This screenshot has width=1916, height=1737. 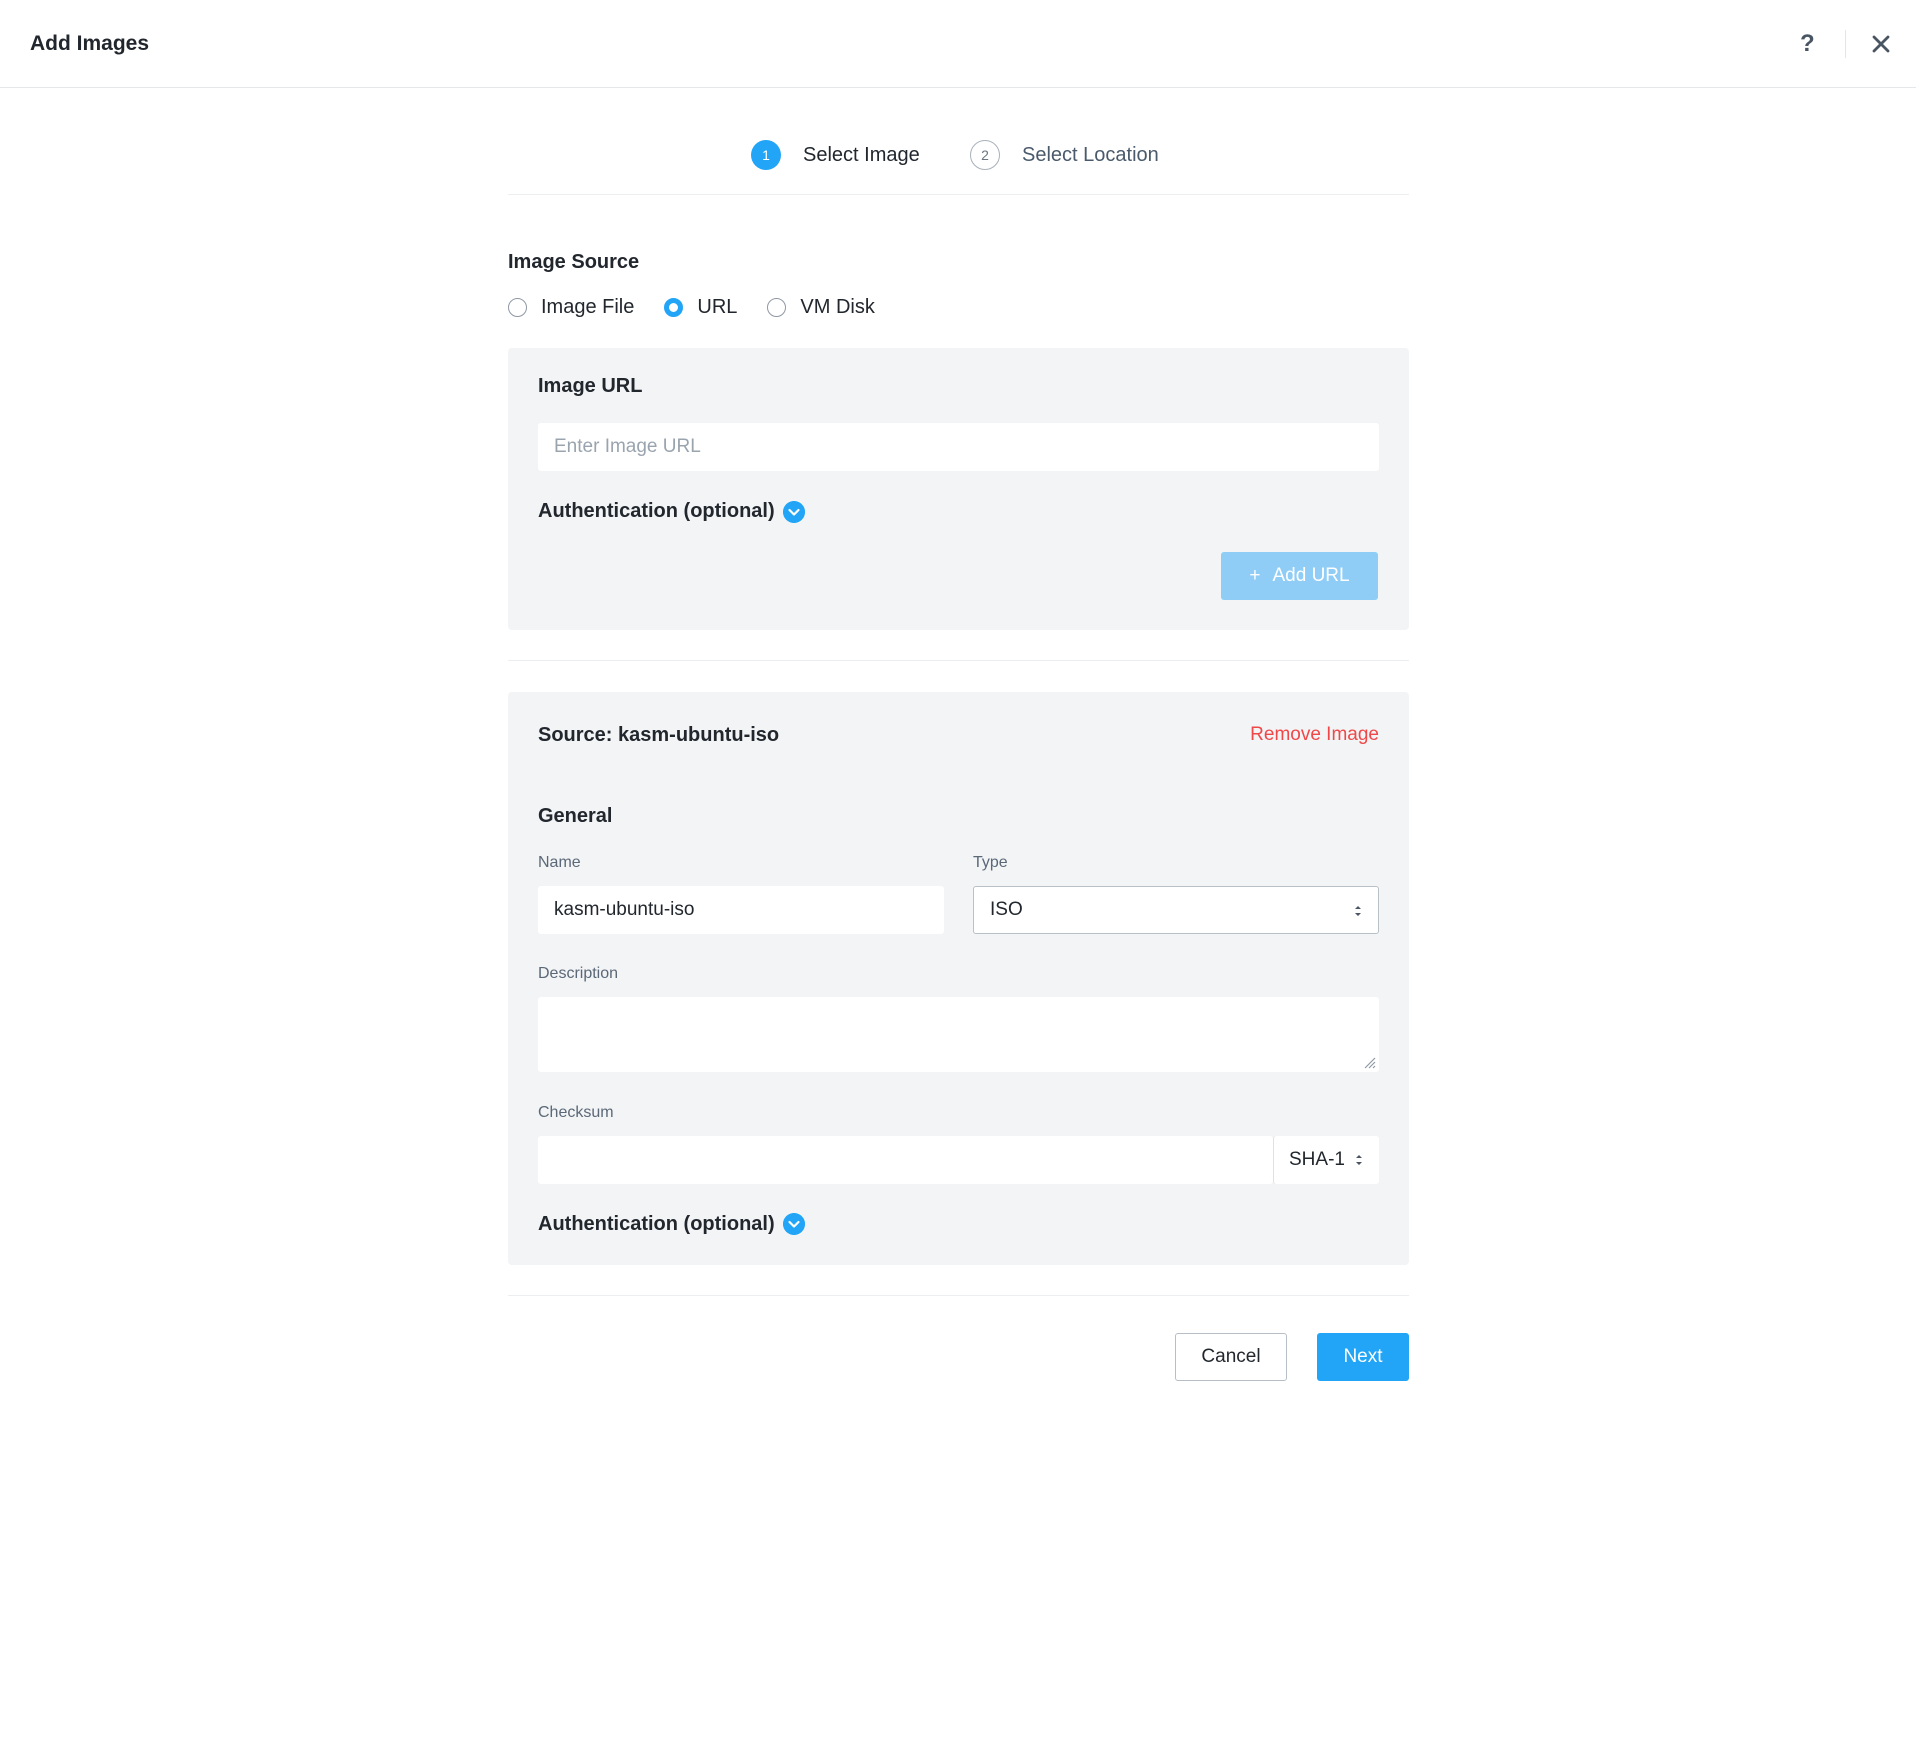 I want to click on step-number: 2, so click(x=985, y=155).